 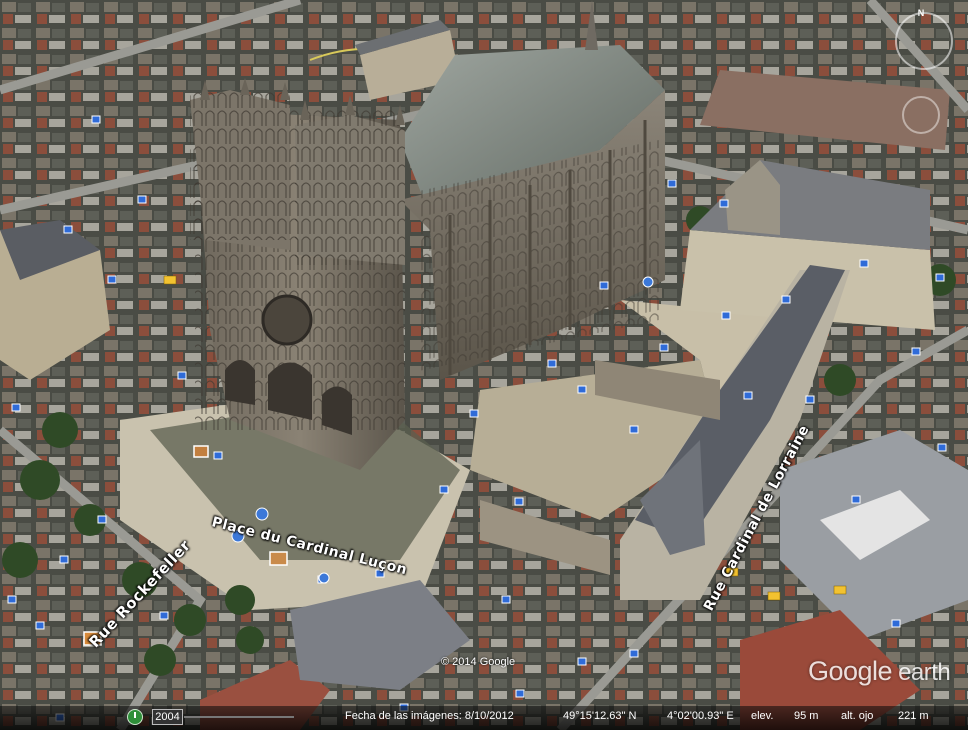 What do you see at coordinates (600, 716) in the screenshot?
I see `latitude-readout: 49°15'12.63" N` at bounding box center [600, 716].